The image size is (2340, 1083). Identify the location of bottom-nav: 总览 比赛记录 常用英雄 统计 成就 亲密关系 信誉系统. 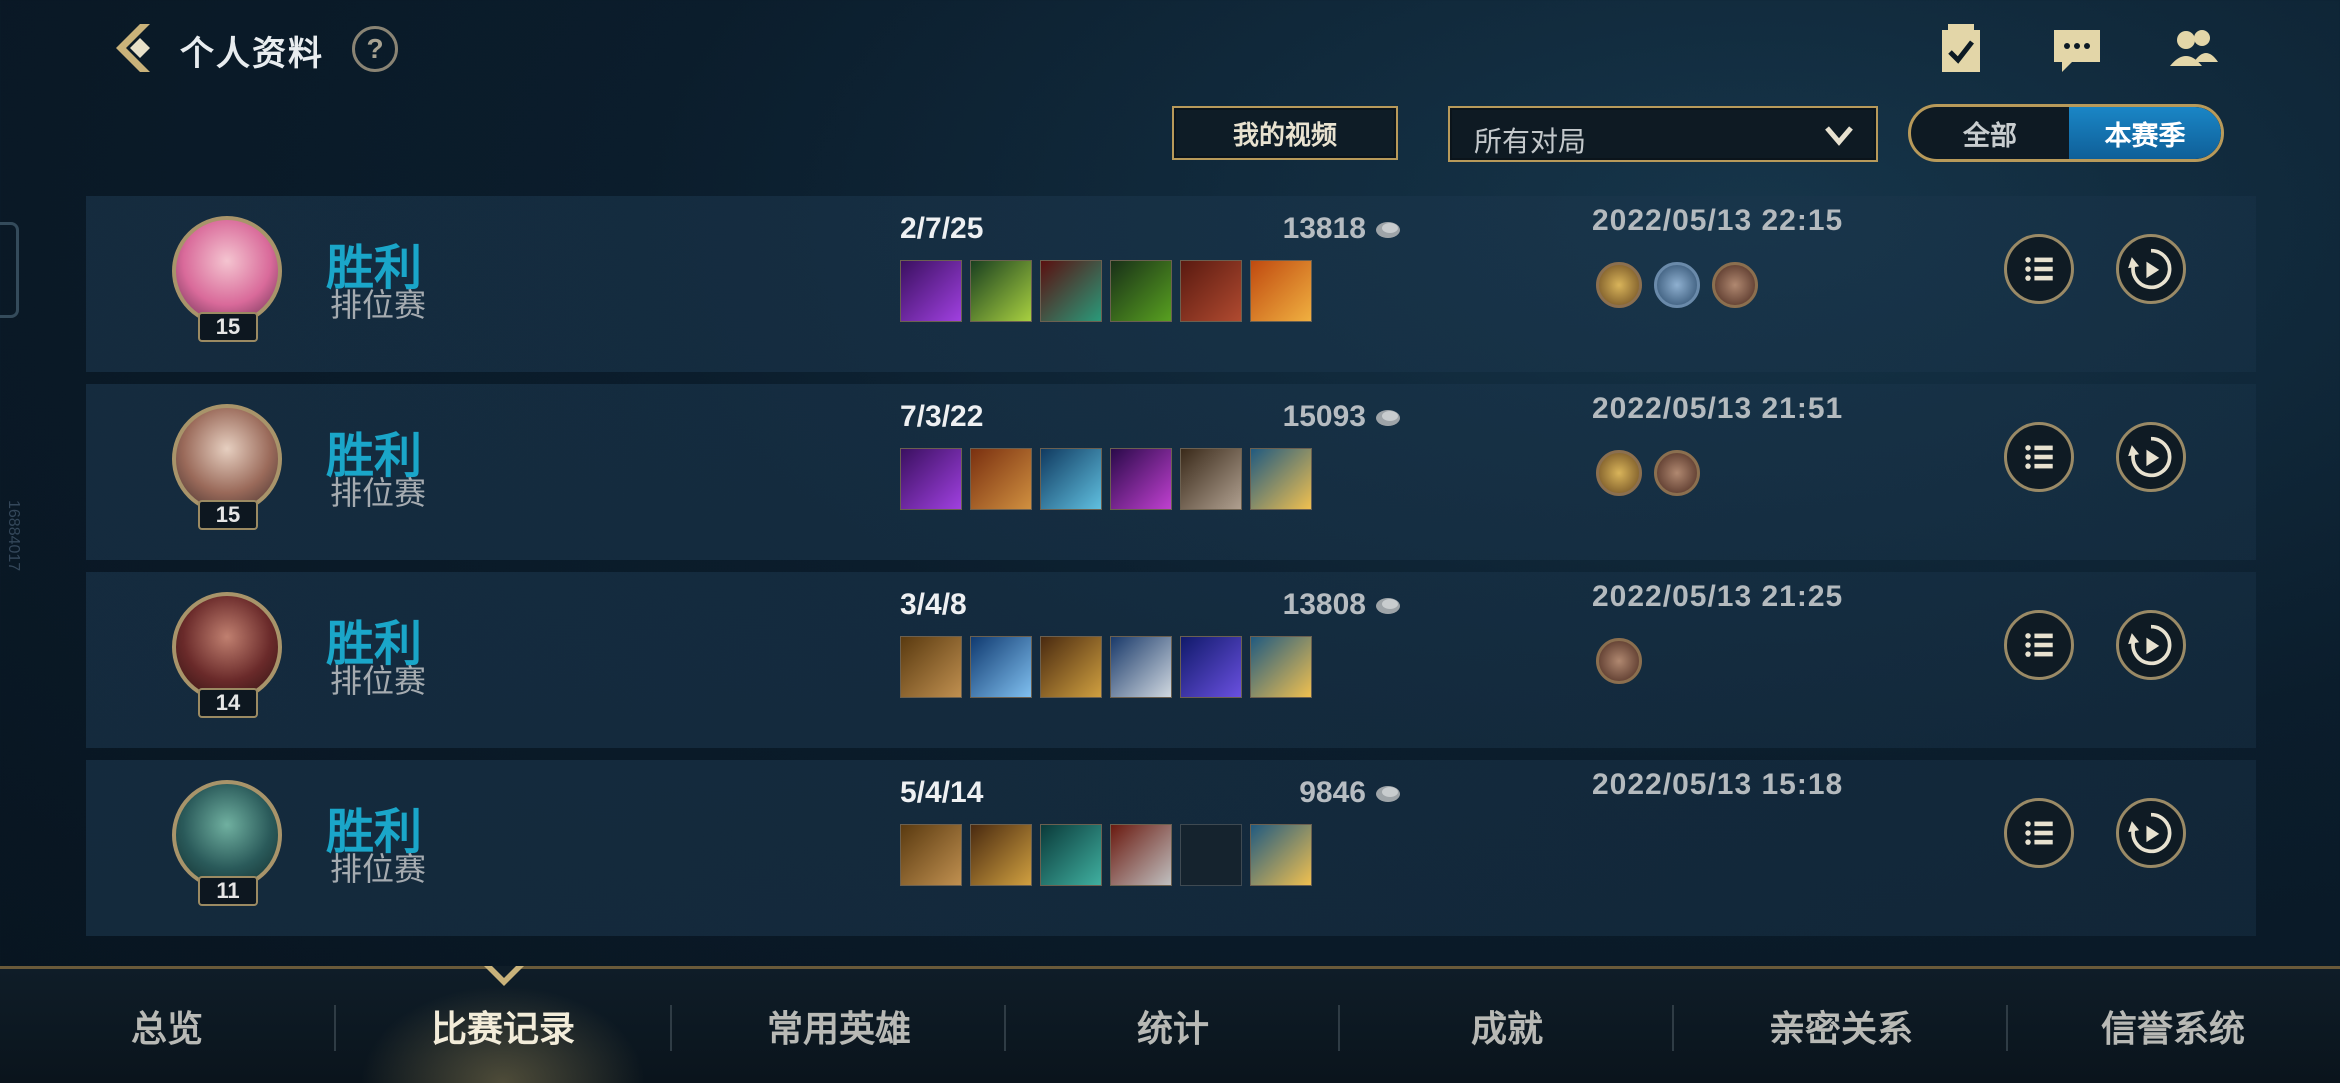
(1170, 1024).